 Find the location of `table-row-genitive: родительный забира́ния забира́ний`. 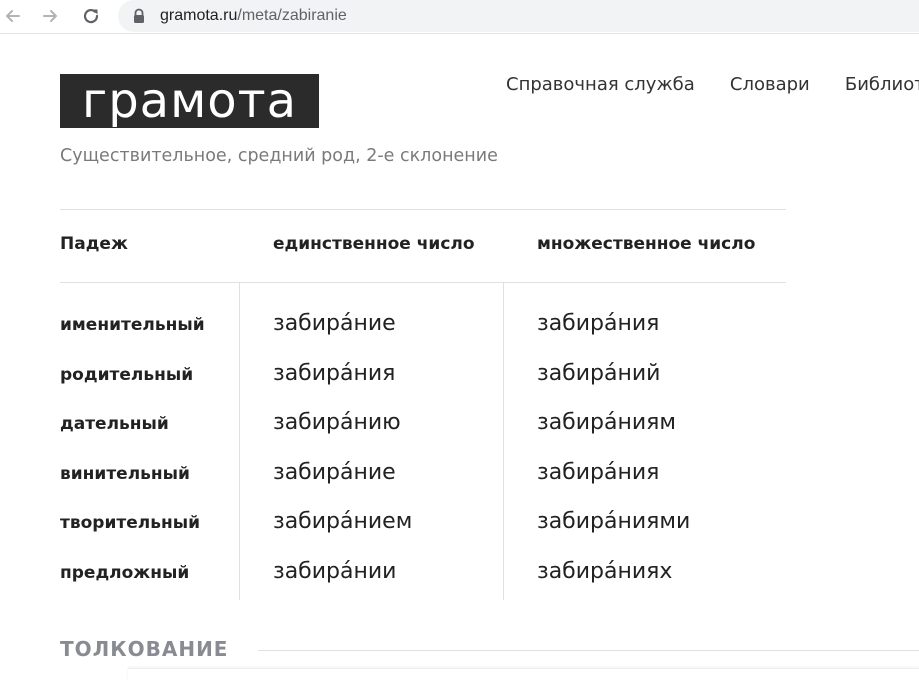

table-row-genitive: родительный забира́ния забира́ний is located at coordinates (423, 377).